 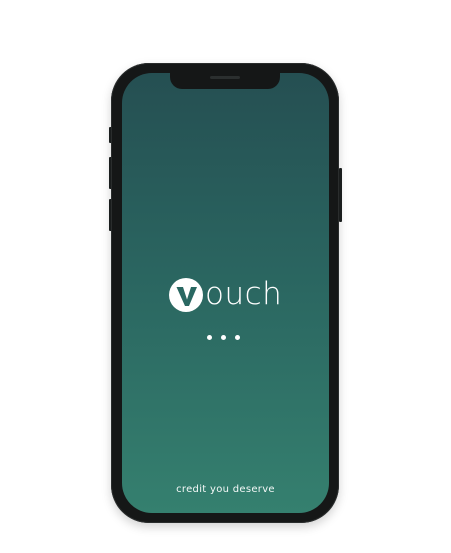 I want to click on brand-name: ouch, so click(x=244, y=293).